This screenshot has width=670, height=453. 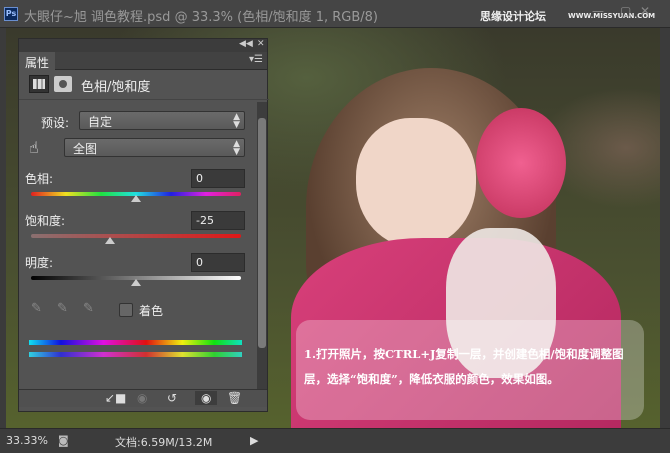 What do you see at coordinates (261, 44) in the screenshot?
I see `panel-close-icon: ✕` at bounding box center [261, 44].